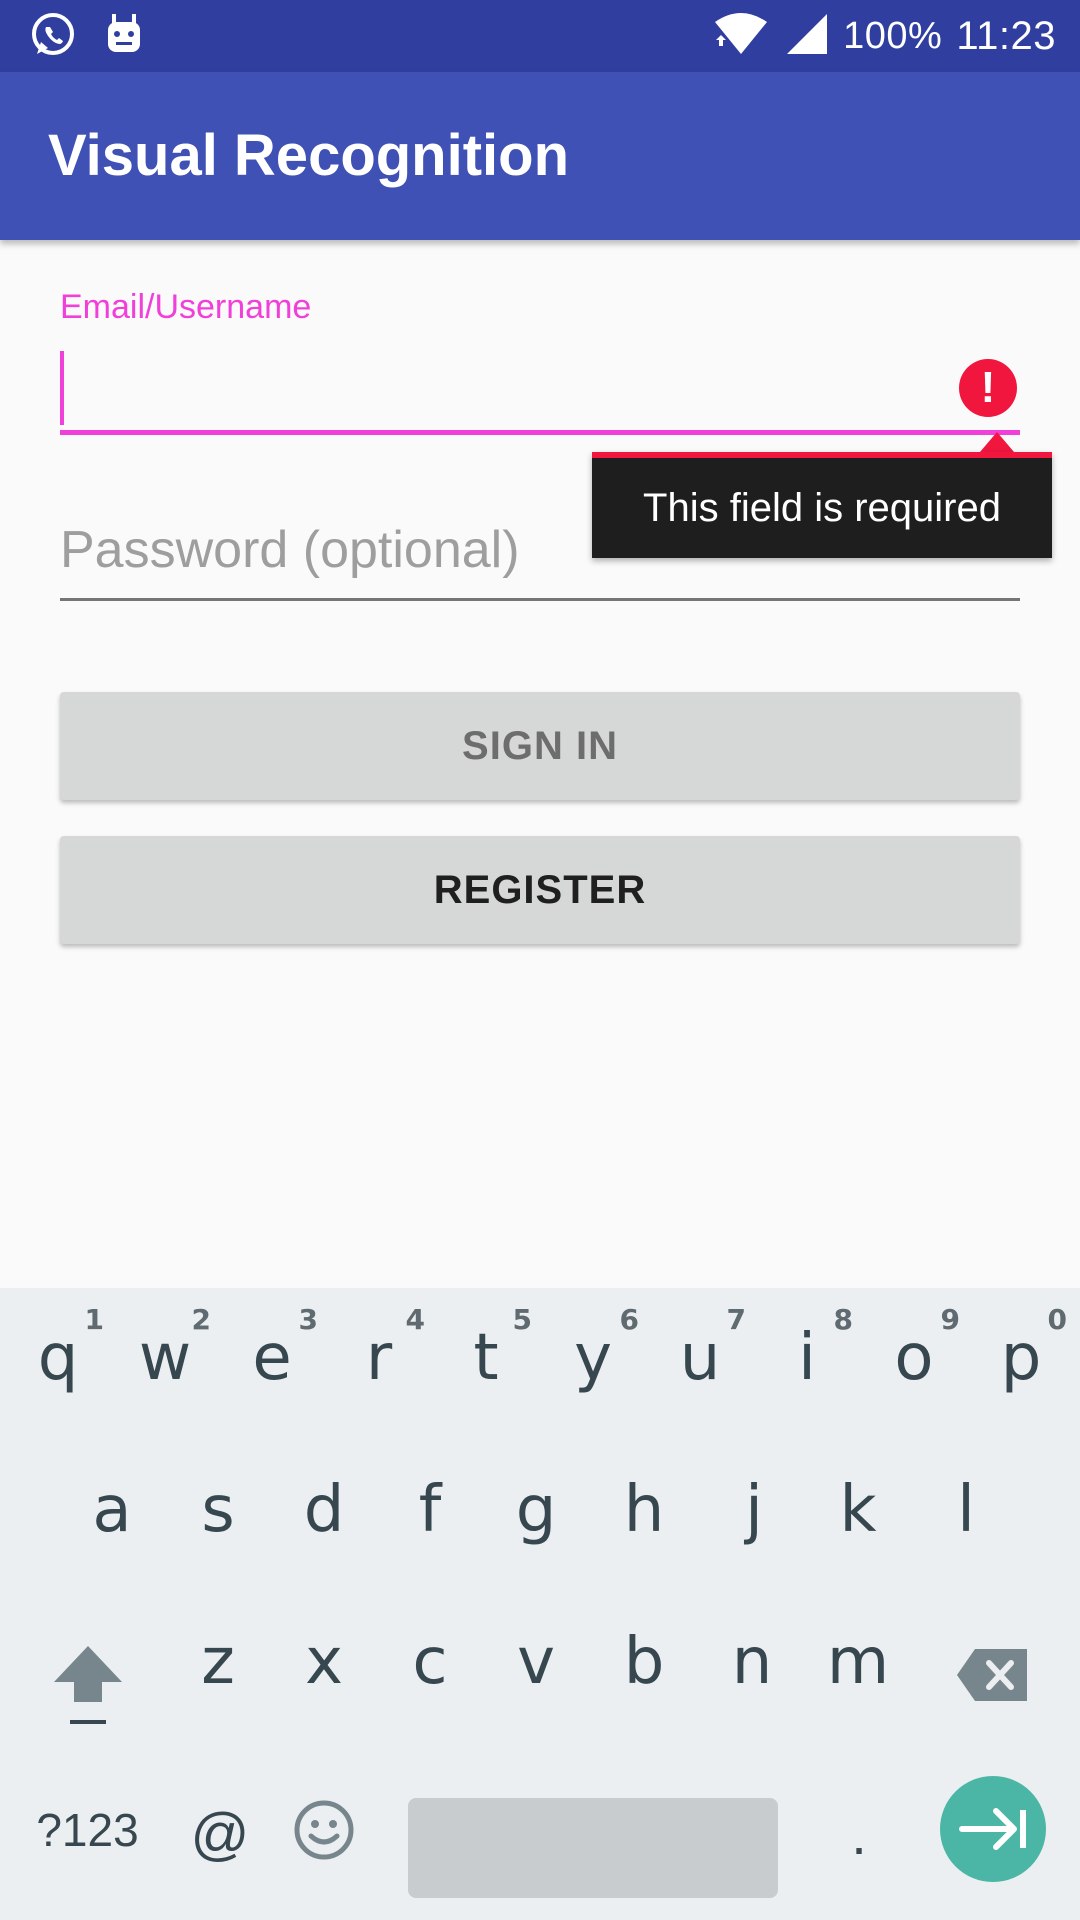 The width and height of the screenshot is (1080, 1920). Describe the element at coordinates (893, 35) in the screenshot. I see `battery-percent: 100%` at that location.